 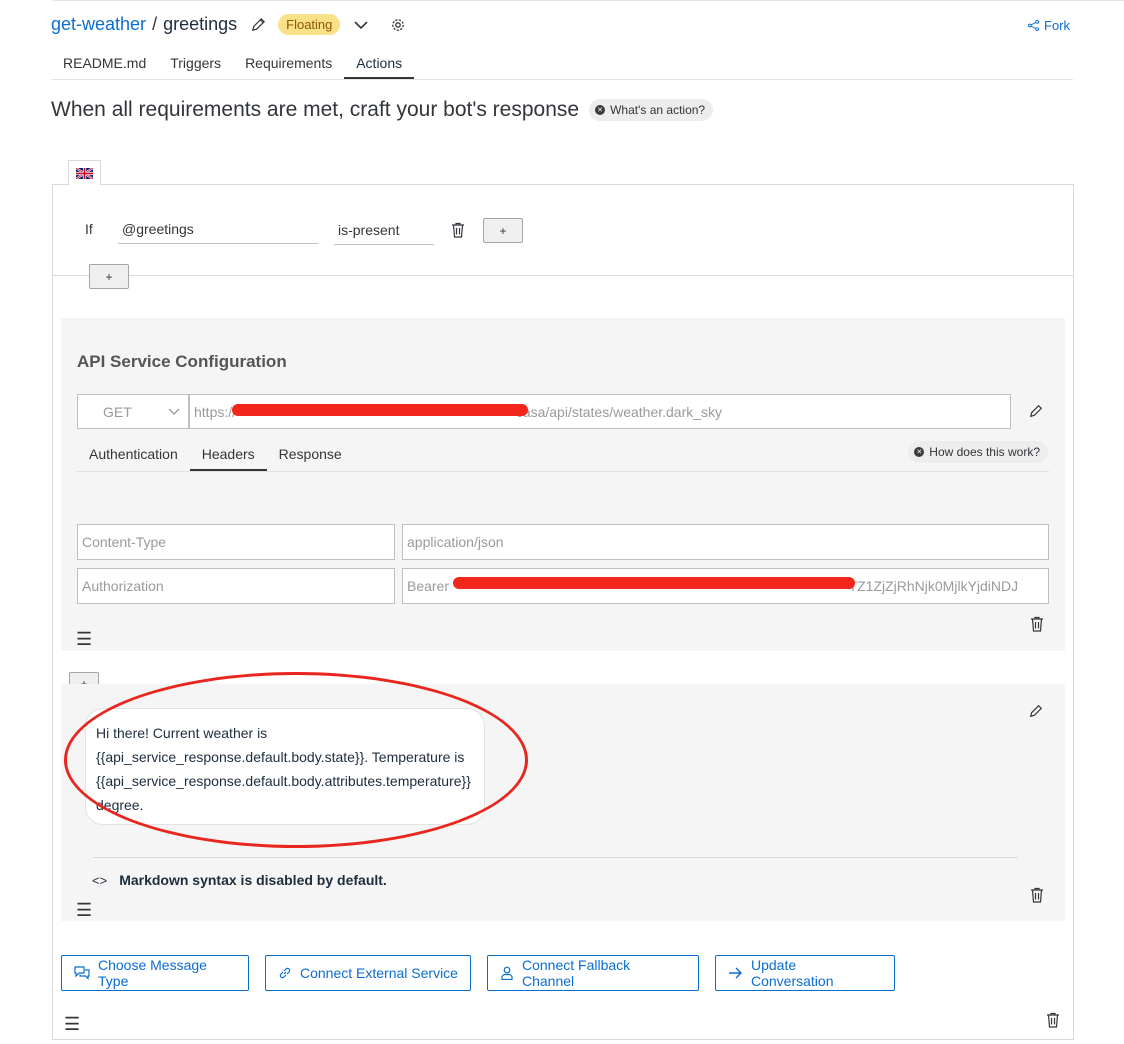 What do you see at coordinates (82, 973) in the screenshot?
I see `chat-icon` at bounding box center [82, 973].